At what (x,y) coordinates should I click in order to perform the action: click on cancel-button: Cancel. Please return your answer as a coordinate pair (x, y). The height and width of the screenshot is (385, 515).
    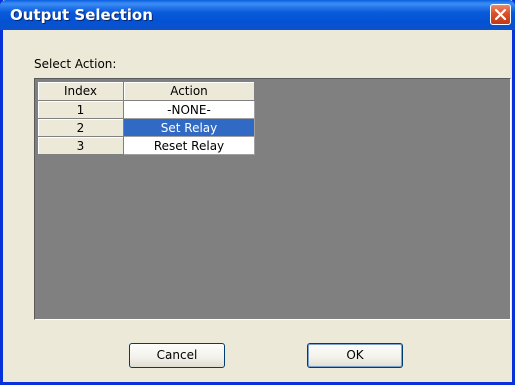
    Looking at the image, I should click on (177, 355).